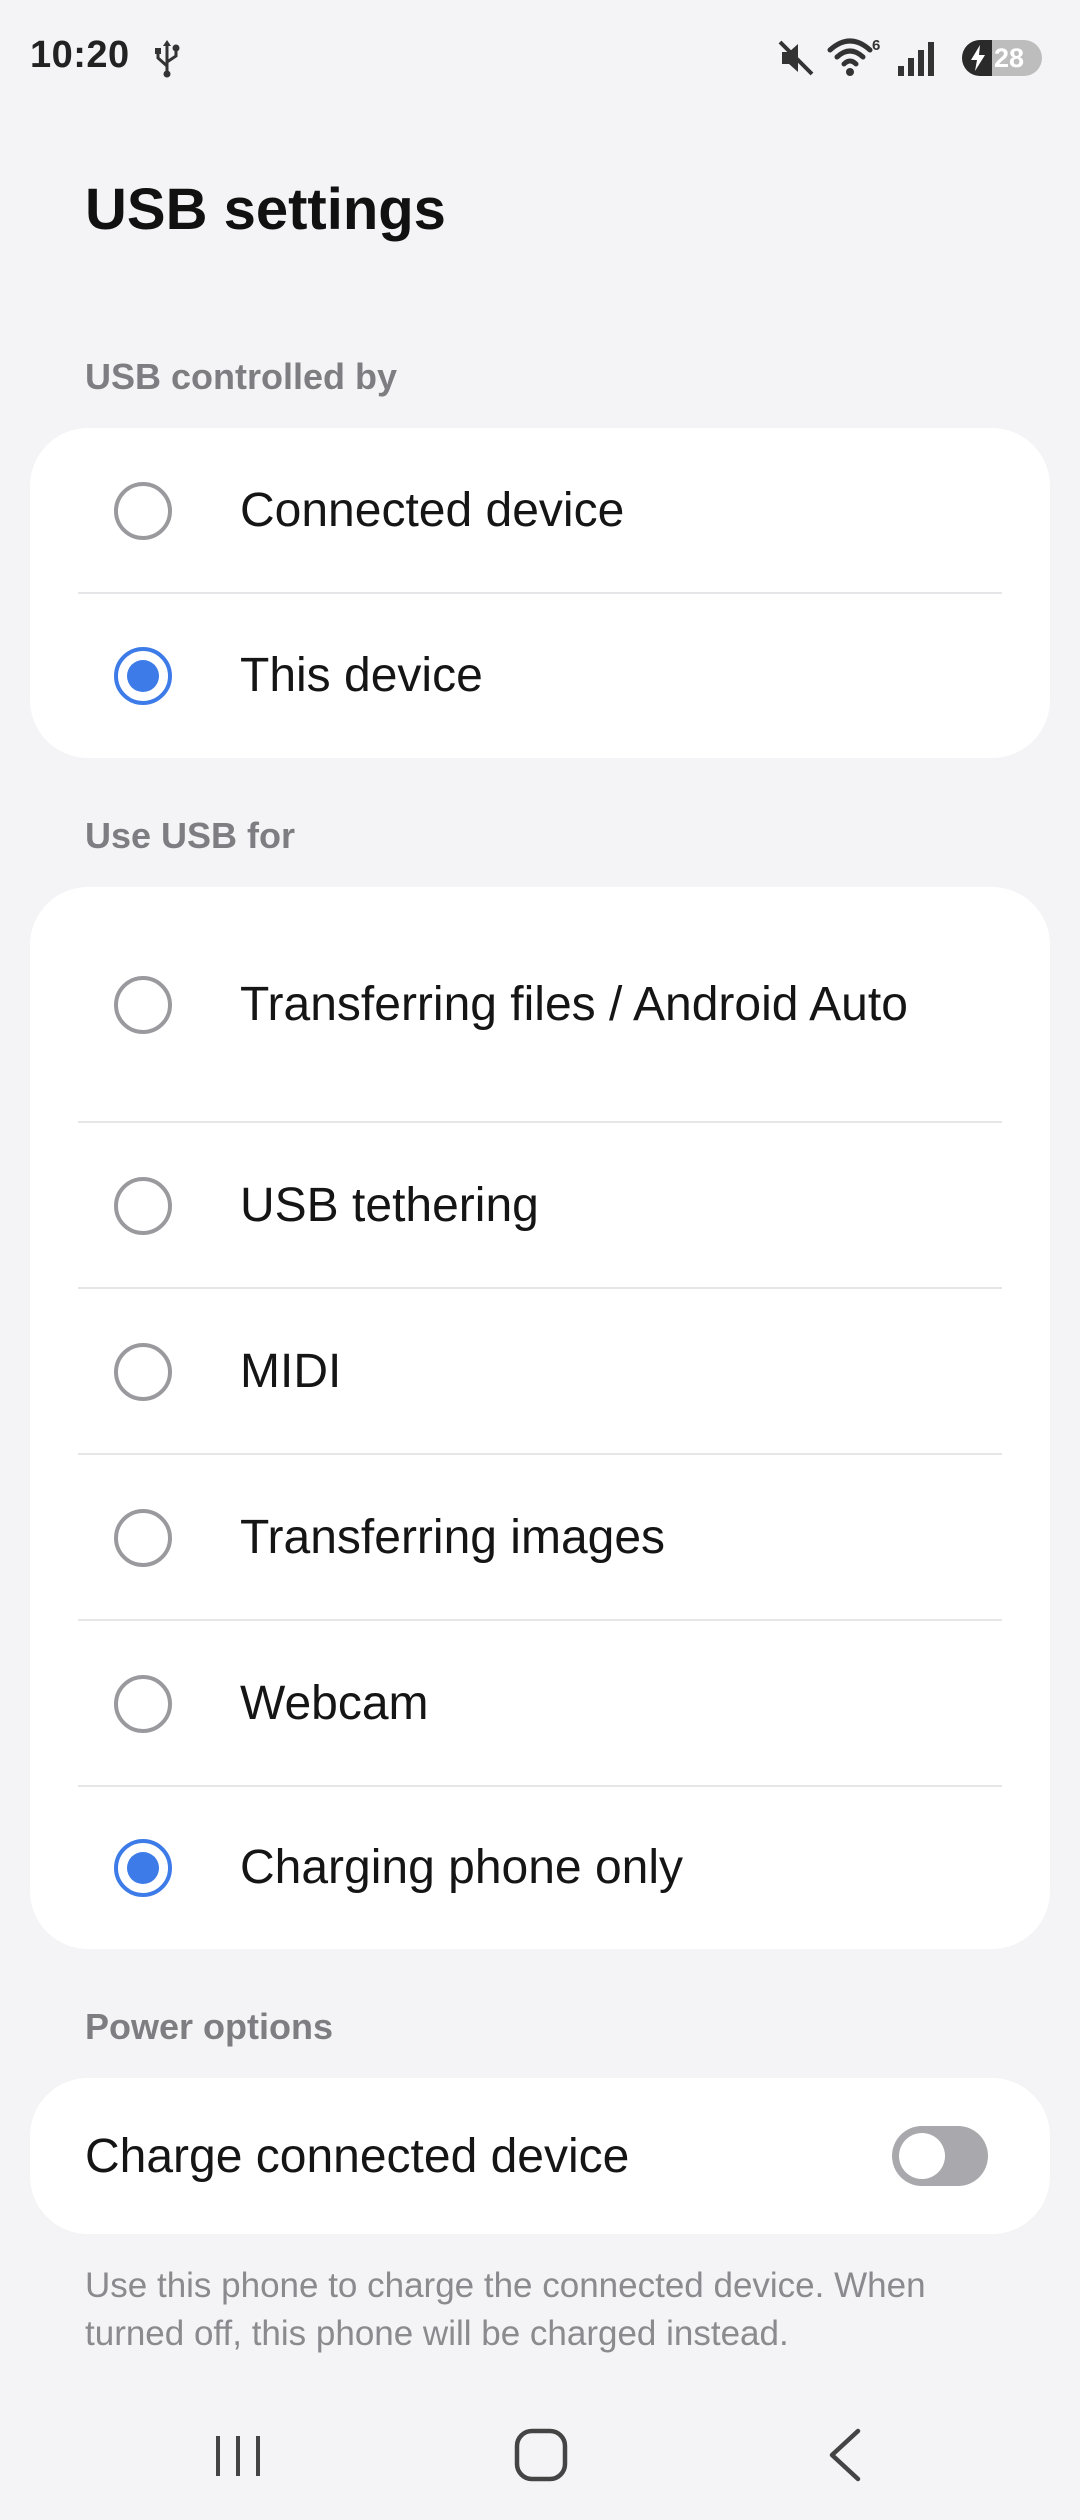 The image size is (1080, 2520). Describe the element at coordinates (209, 2026) in the screenshot. I see `section-label-power-options: Power options` at that location.